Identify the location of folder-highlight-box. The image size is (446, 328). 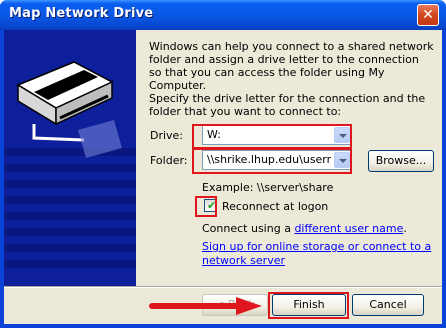
(272, 160).